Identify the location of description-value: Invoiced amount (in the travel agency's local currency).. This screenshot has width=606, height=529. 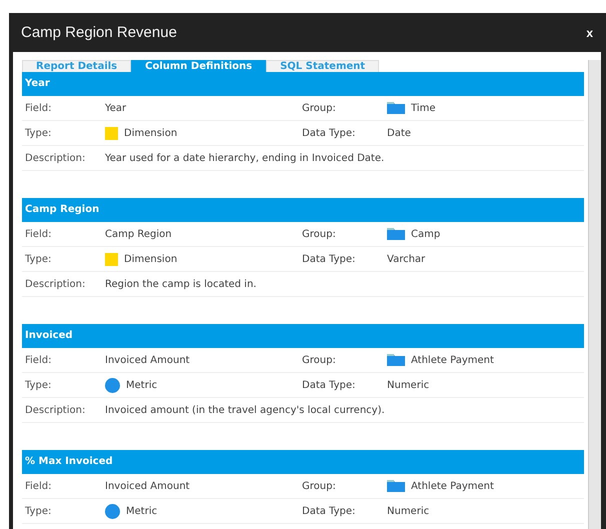
(245, 410).